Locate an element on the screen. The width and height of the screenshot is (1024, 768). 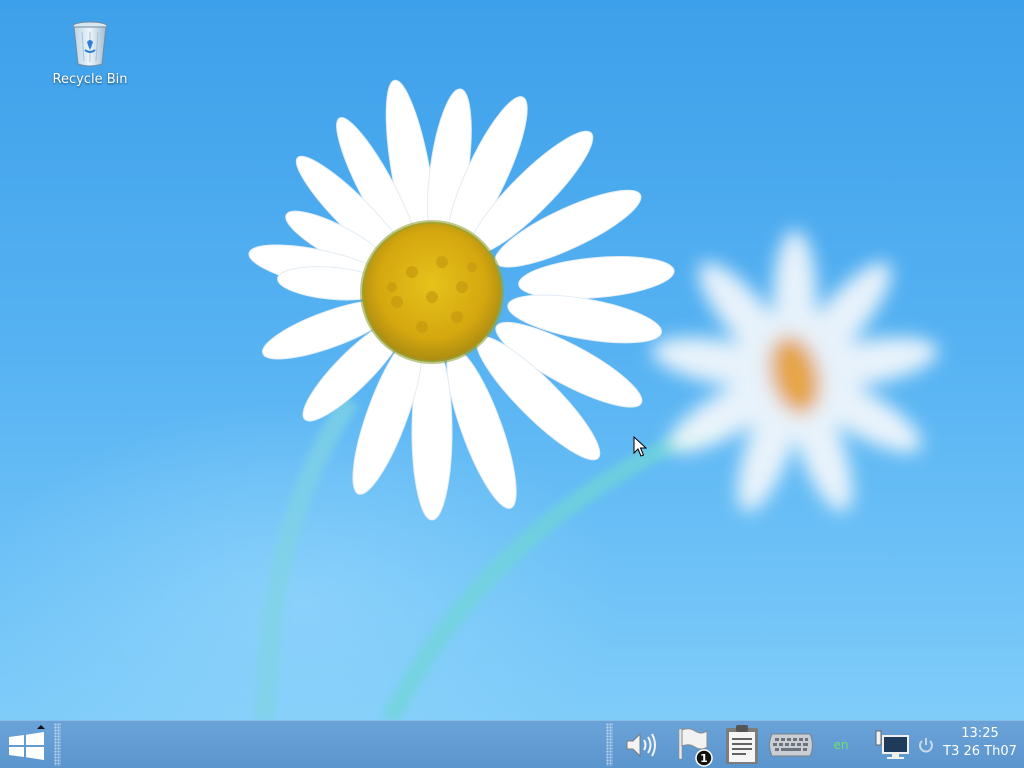
clock-date: T3 26 Th07 is located at coordinates (980, 751).